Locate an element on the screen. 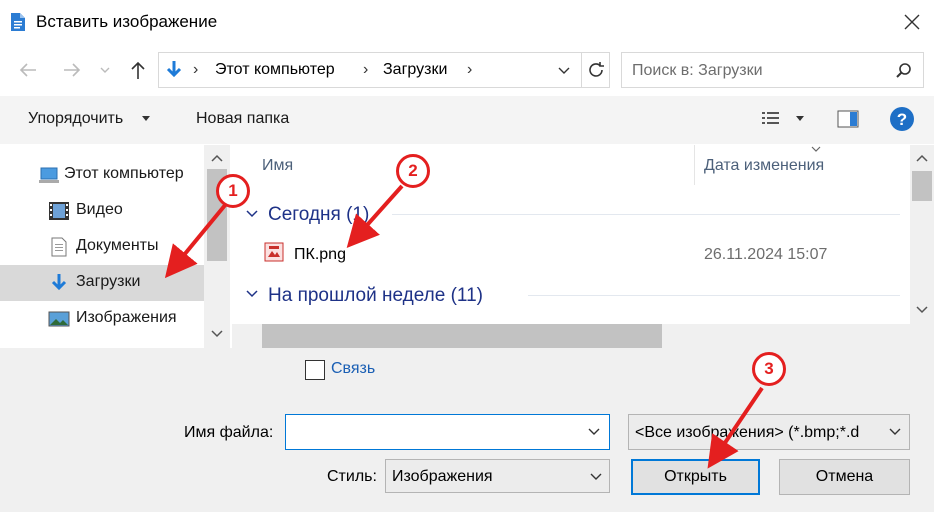 The image size is (934, 512). nav-item-label: Загрузки is located at coordinates (108, 281).